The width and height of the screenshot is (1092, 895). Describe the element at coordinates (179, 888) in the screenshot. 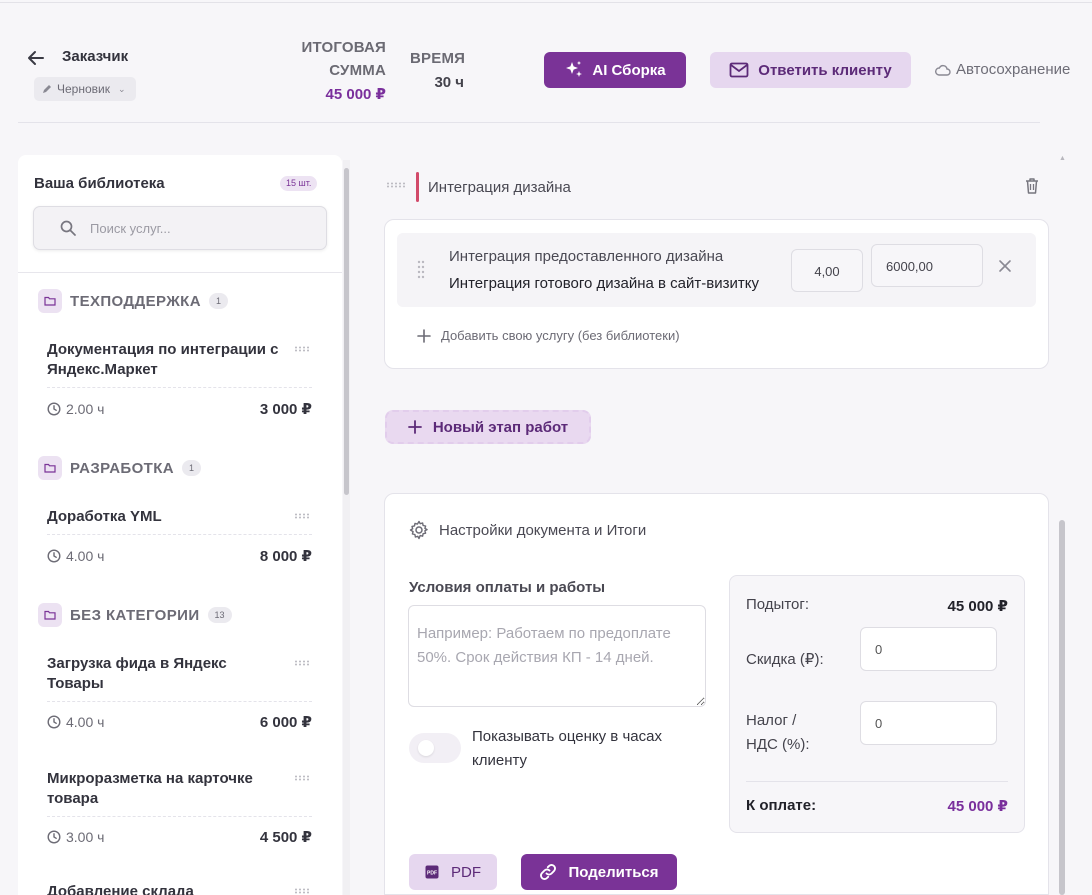

I see `service-item: Добавление склада` at that location.